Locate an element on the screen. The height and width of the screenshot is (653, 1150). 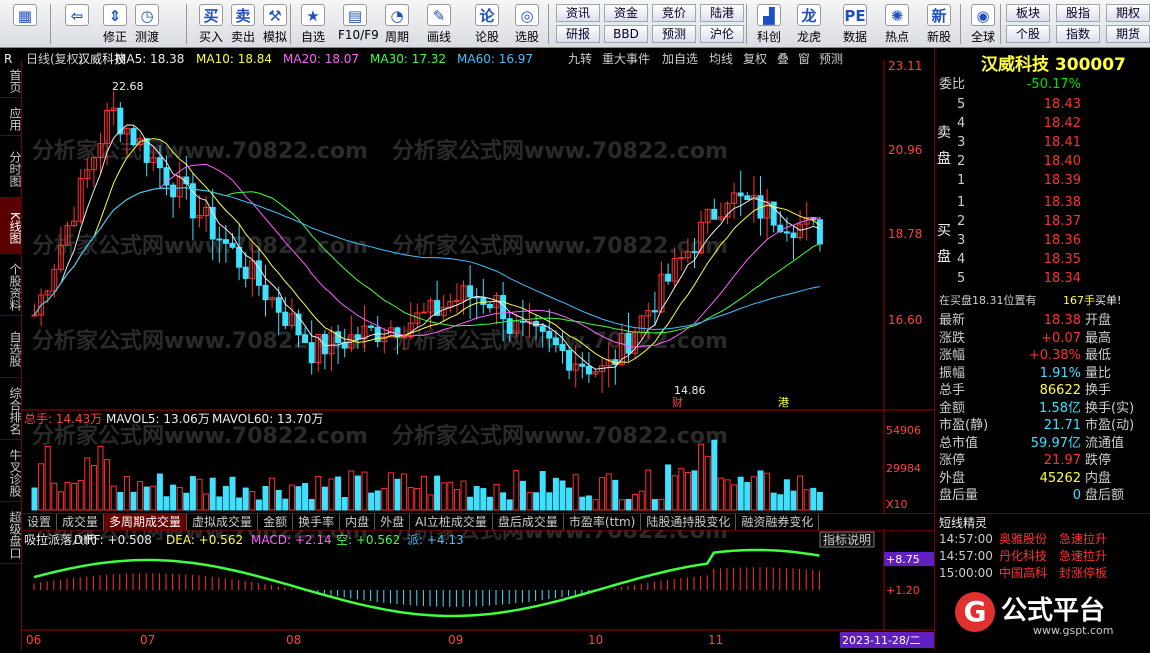
quick-button-预测: 预测 is located at coordinates (674, 34).